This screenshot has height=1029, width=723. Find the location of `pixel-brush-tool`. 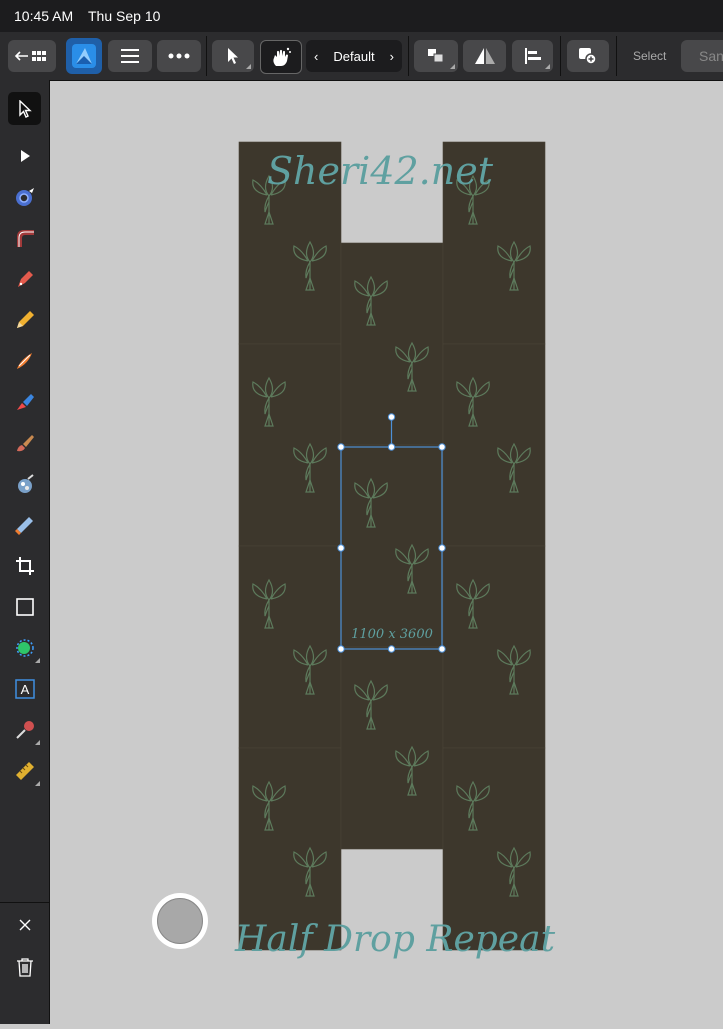

pixel-brush-tool is located at coordinates (24, 442).